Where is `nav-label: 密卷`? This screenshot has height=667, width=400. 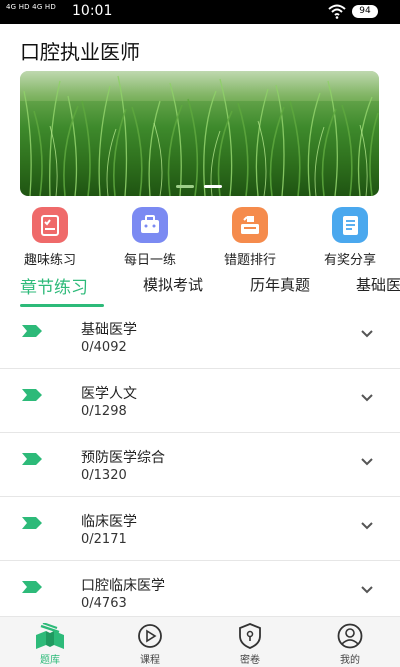
nav-label: 密卷 is located at coordinates (250, 660).